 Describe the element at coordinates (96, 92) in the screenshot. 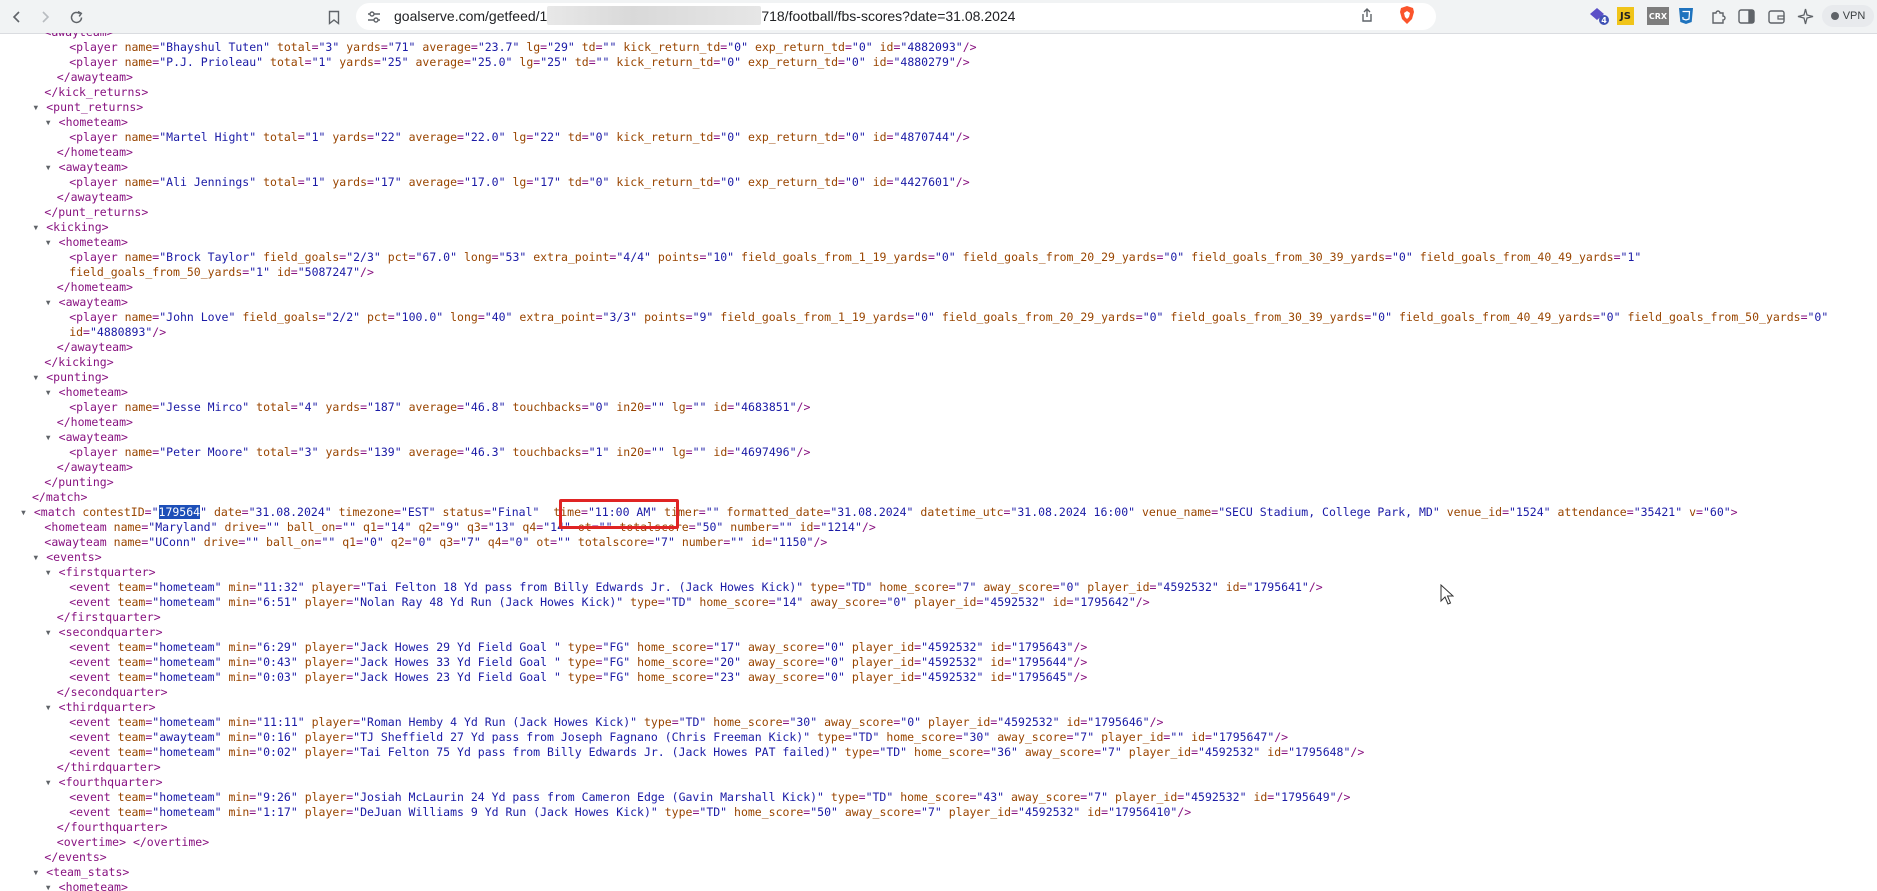

I see `xml-line: </kick_returns>` at that location.